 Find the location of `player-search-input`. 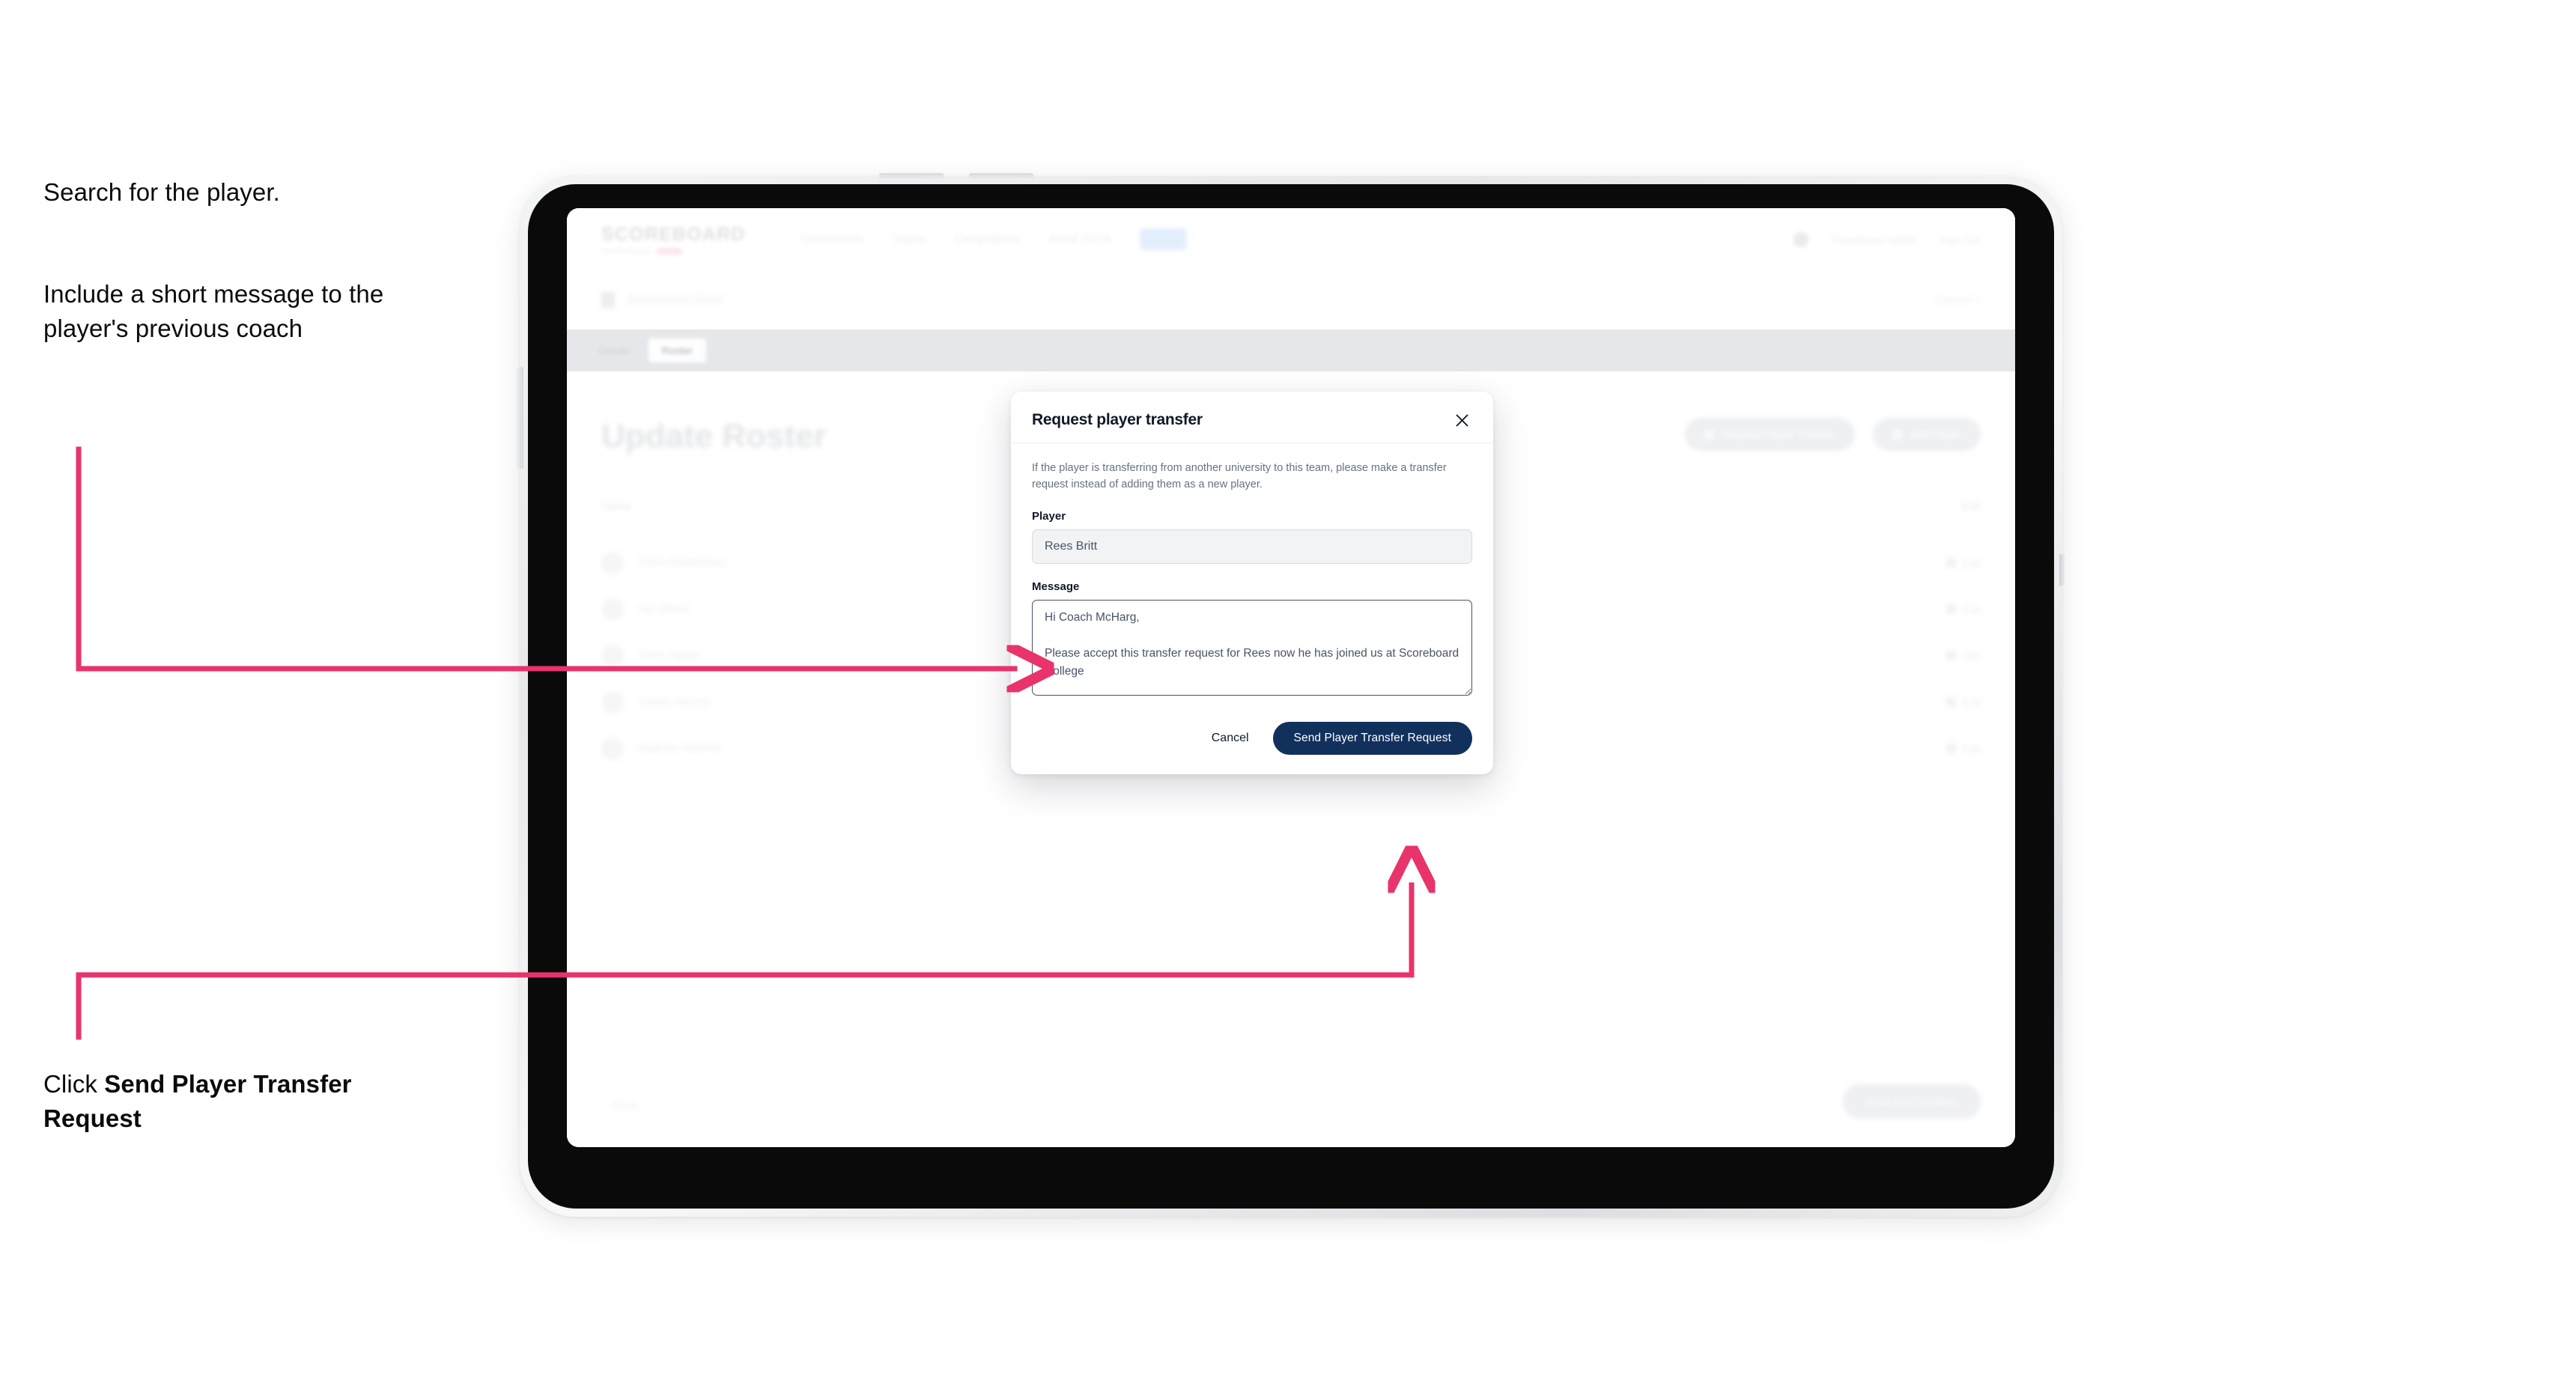

player-search-input is located at coordinates (1252, 547).